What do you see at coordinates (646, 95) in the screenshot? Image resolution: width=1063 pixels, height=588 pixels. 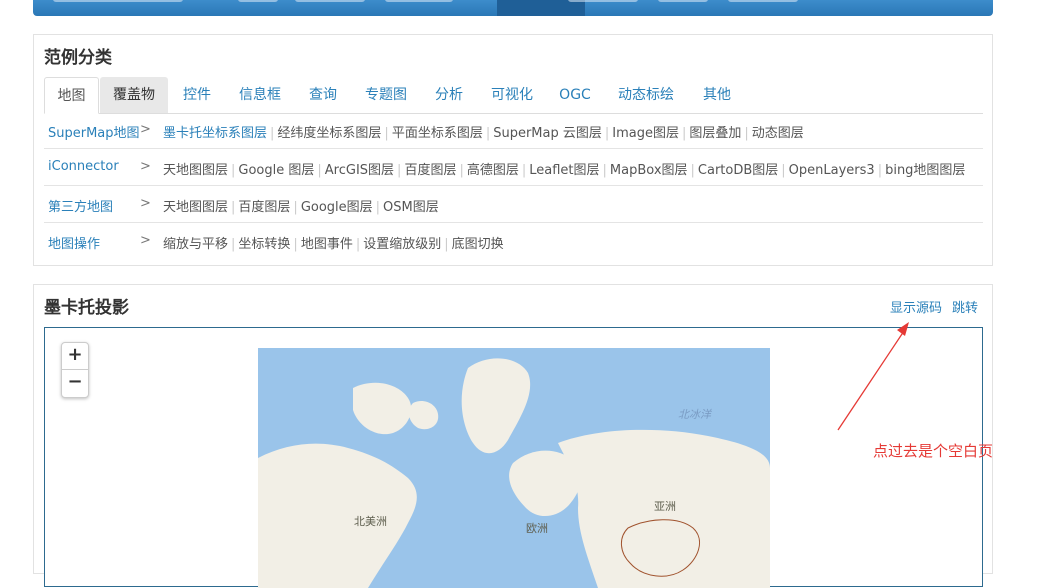 I see `tab-dynamic-plot: 动态标绘` at bounding box center [646, 95].